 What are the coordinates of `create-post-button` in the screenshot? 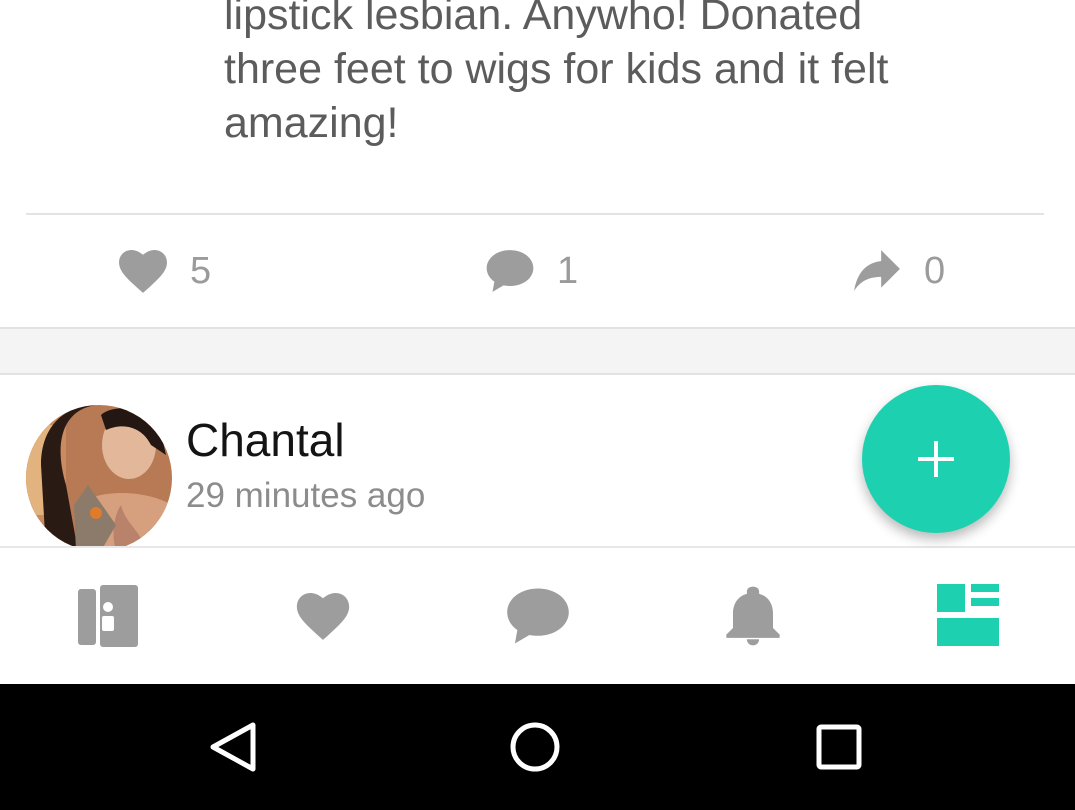 It's located at (936, 459).